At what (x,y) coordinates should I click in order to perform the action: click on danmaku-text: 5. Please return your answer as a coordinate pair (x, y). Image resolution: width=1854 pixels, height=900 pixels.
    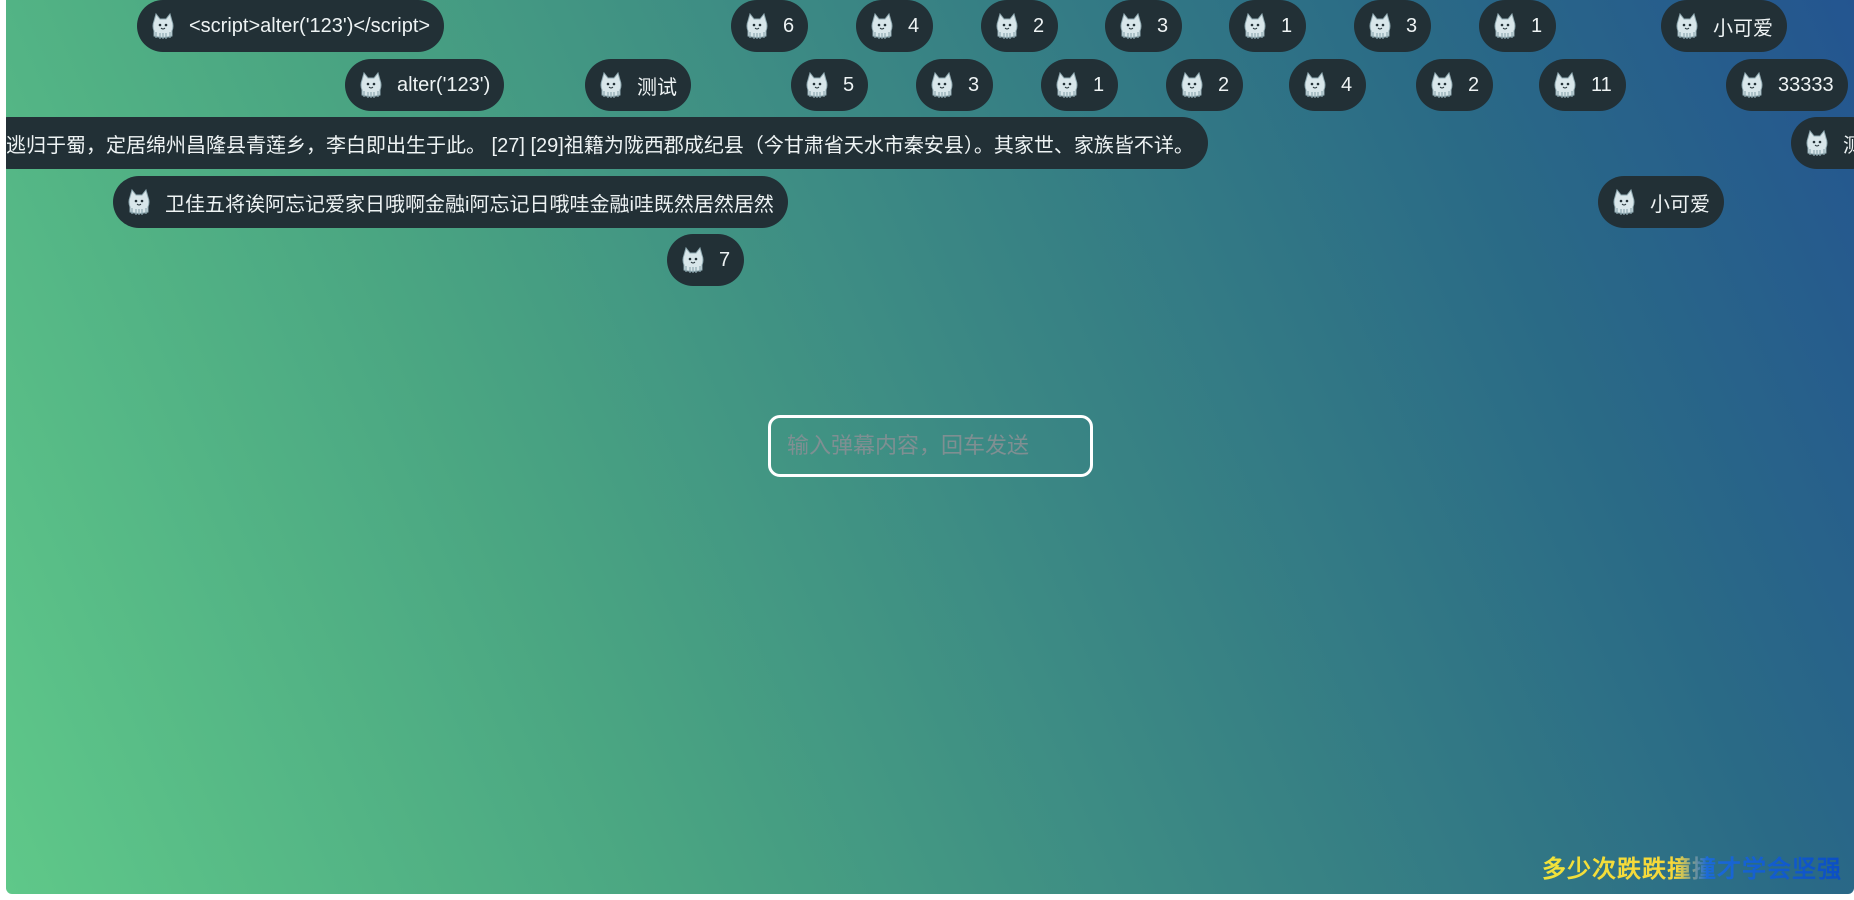
    Looking at the image, I should click on (849, 84).